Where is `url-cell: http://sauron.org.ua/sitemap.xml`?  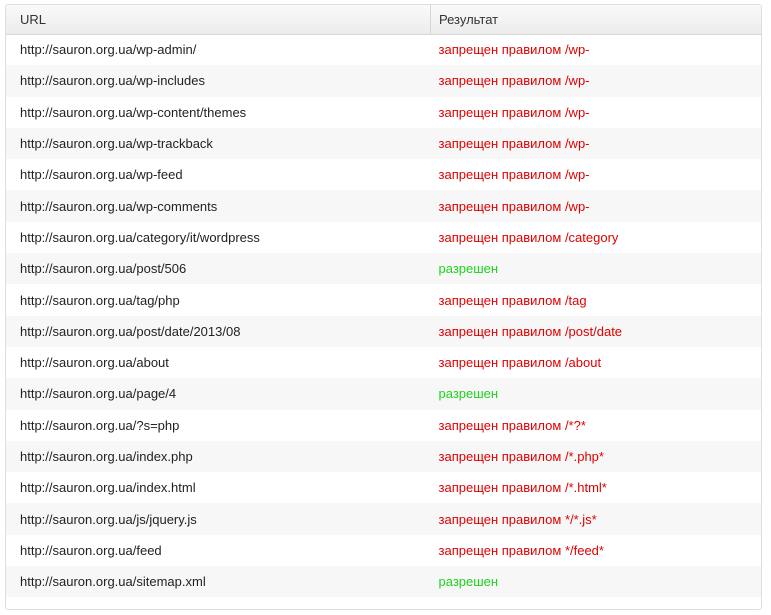 url-cell: http://sauron.org.ua/sitemap.xml is located at coordinates (113, 582).